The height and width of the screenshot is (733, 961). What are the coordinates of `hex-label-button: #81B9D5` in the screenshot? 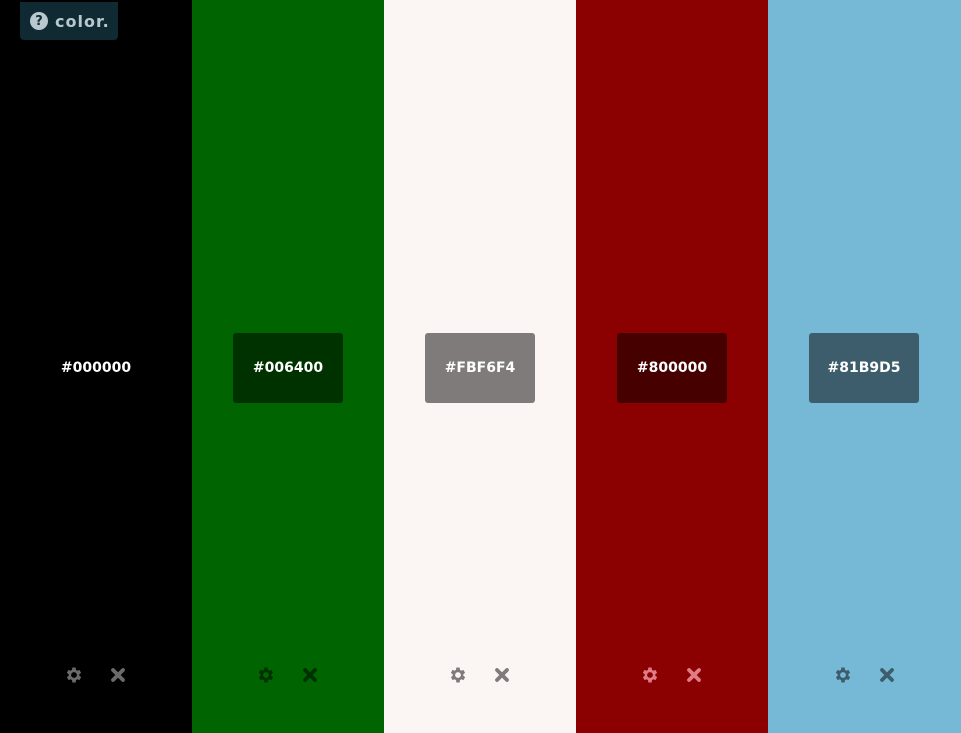 It's located at (864, 368).